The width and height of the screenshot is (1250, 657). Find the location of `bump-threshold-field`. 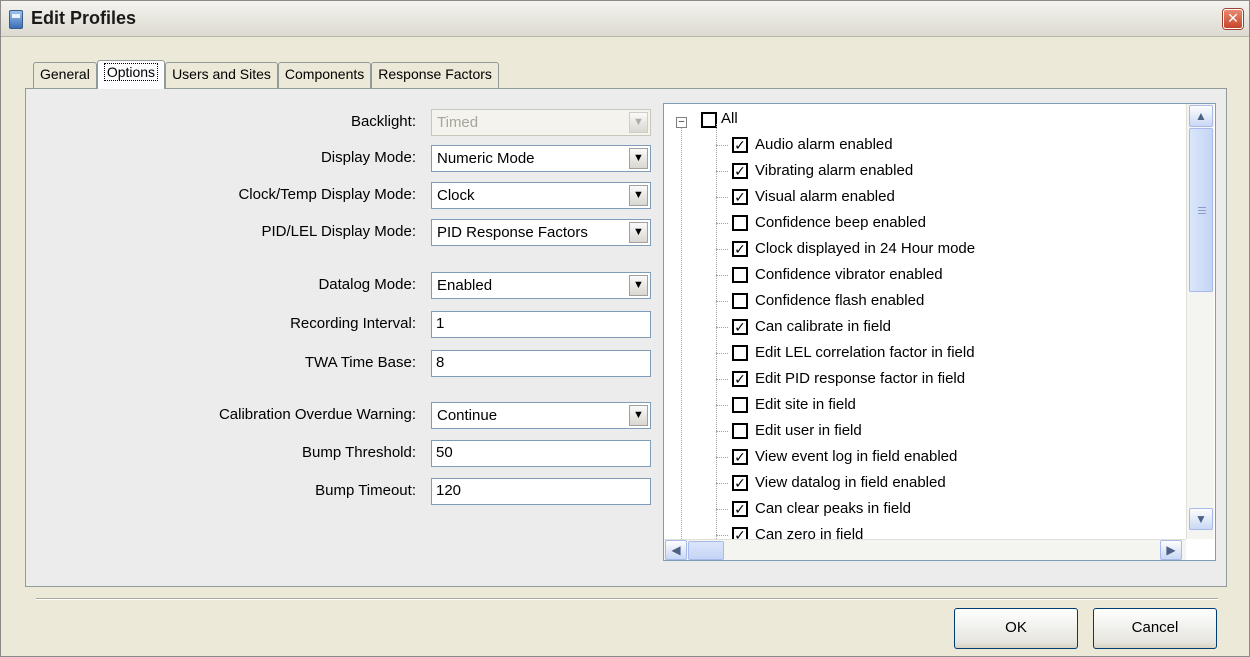

bump-threshold-field is located at coordinates (541, 453).